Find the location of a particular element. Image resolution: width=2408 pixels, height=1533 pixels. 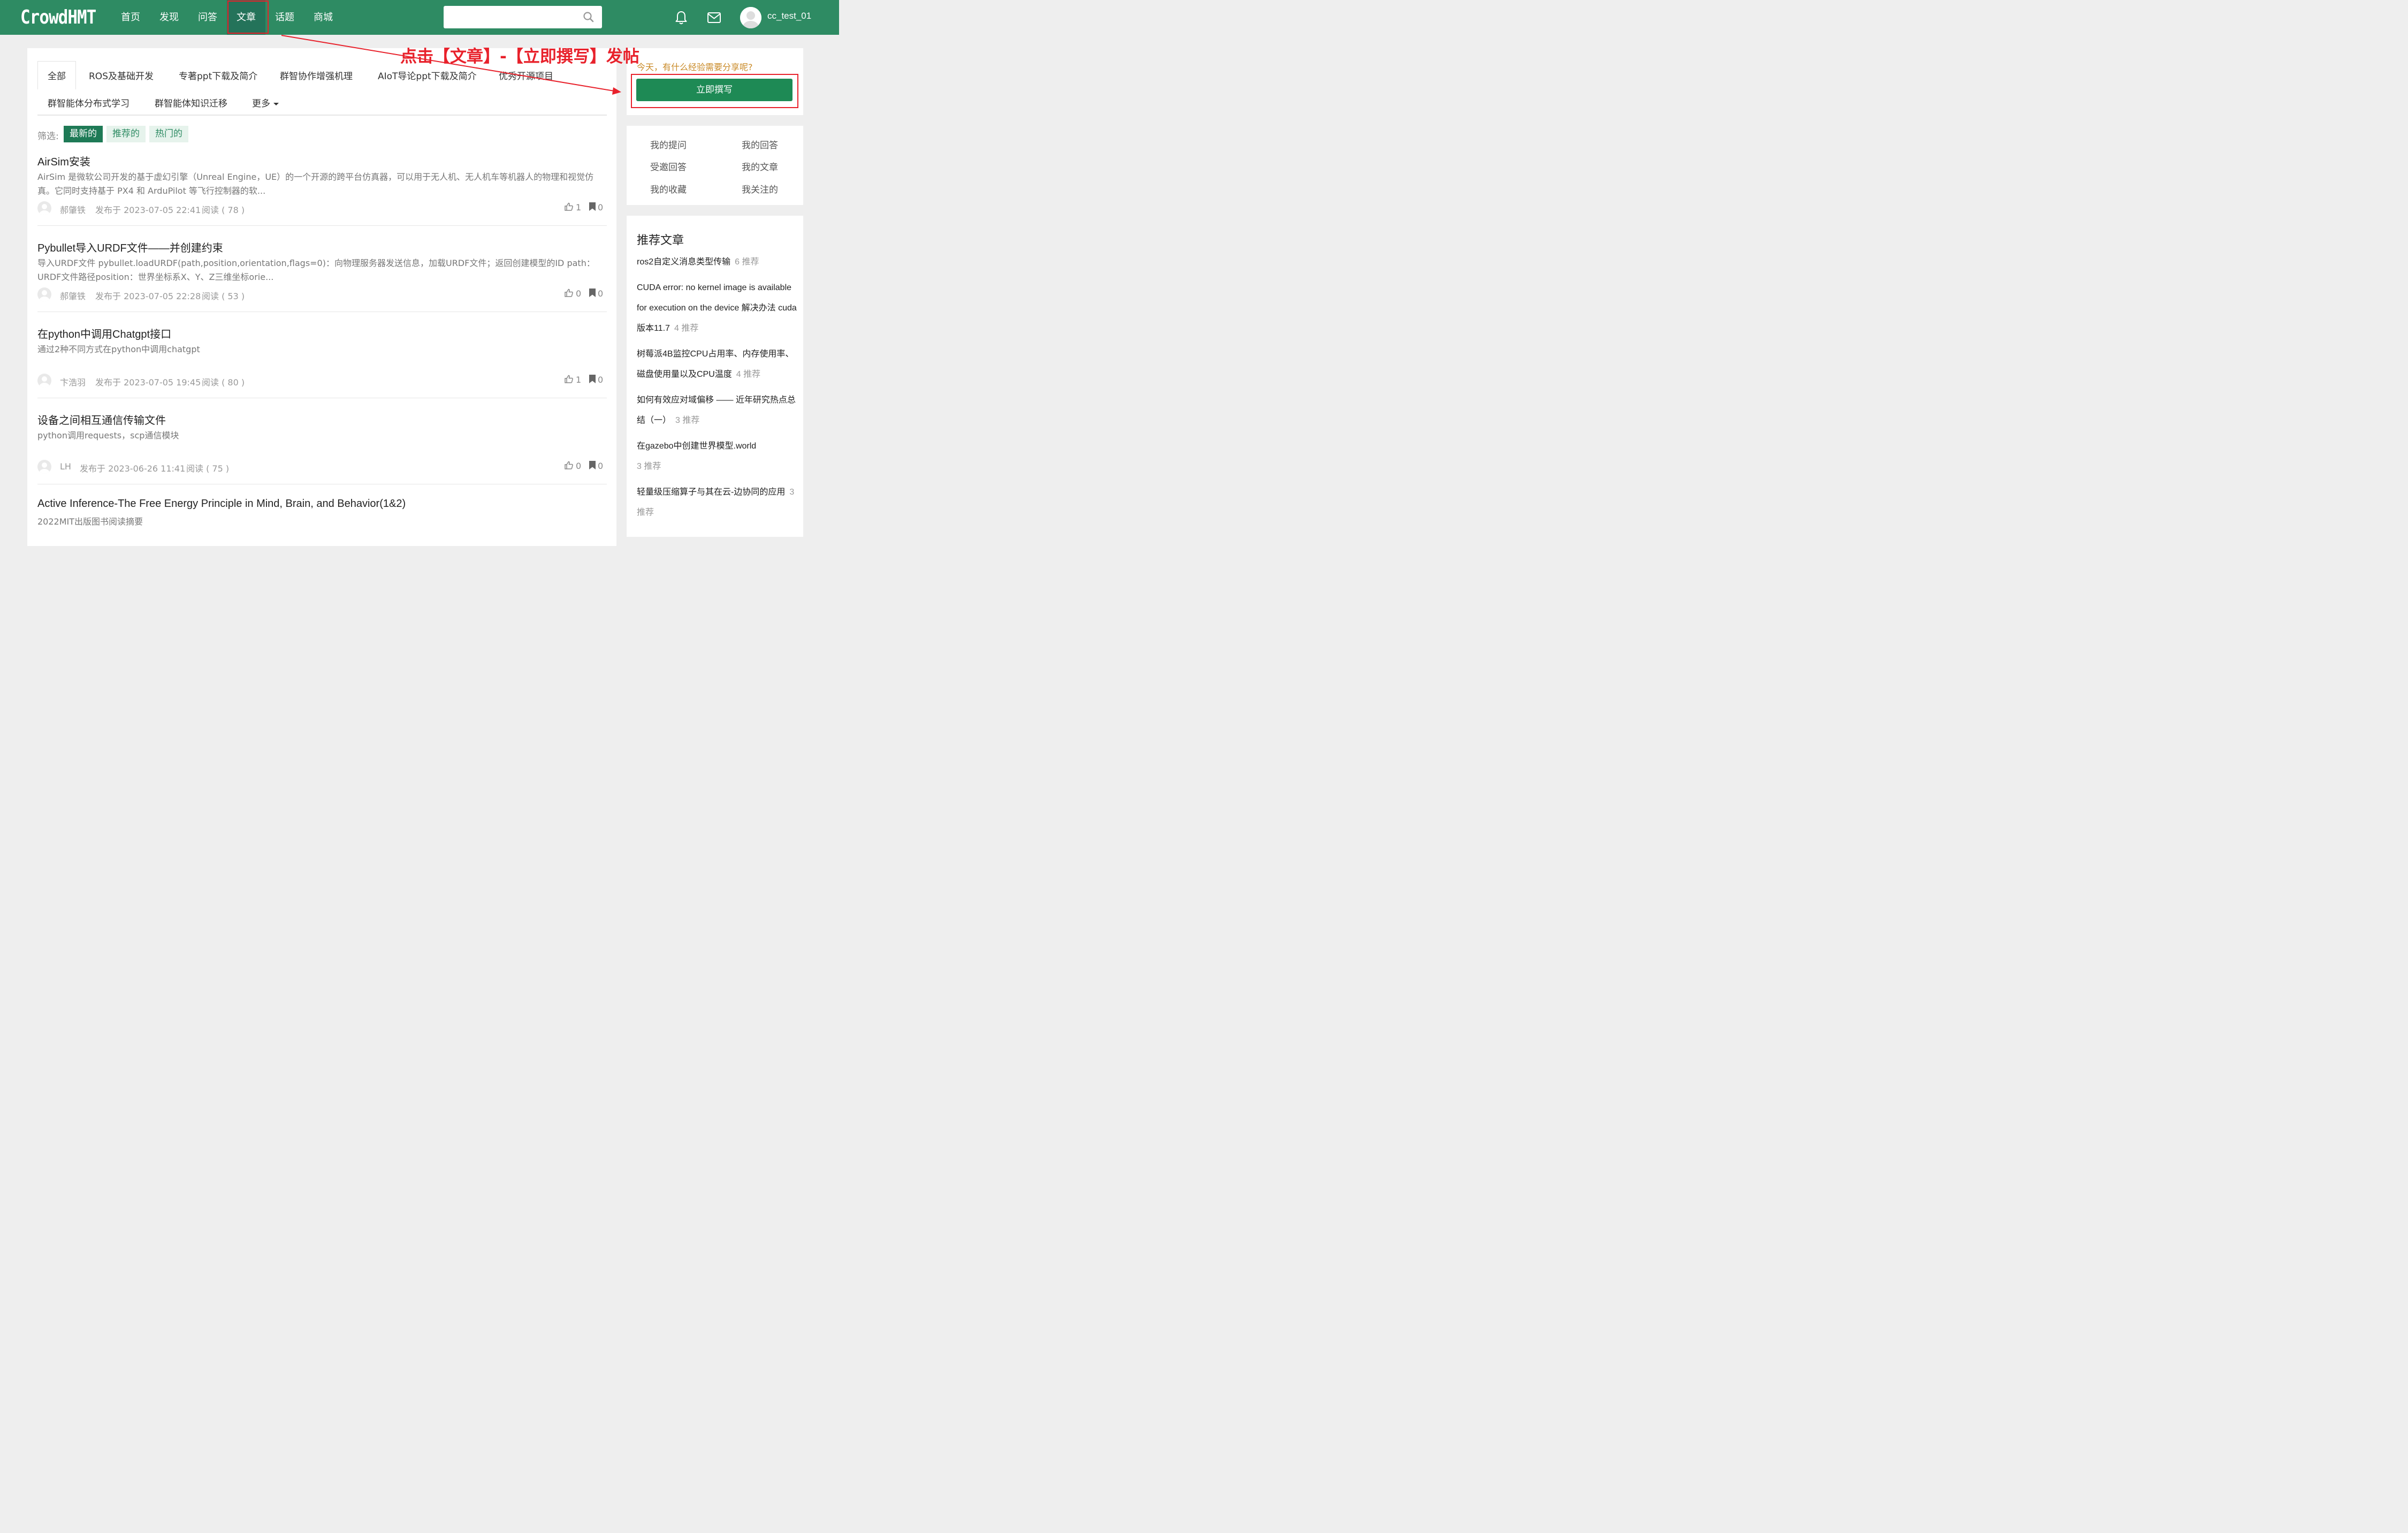

filter-recommended: 推荐的 is located at coordinates (126, 134).